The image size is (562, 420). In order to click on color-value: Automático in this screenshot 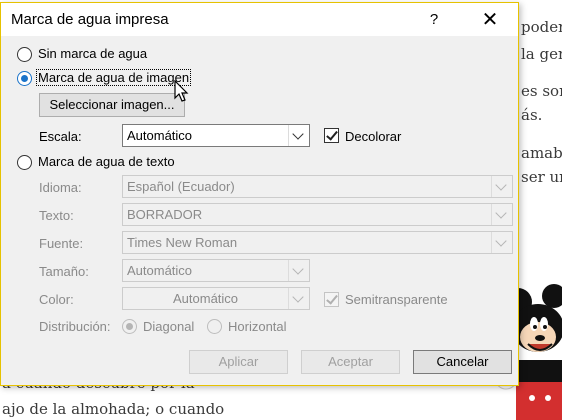, I will do `click(206, 298)`.